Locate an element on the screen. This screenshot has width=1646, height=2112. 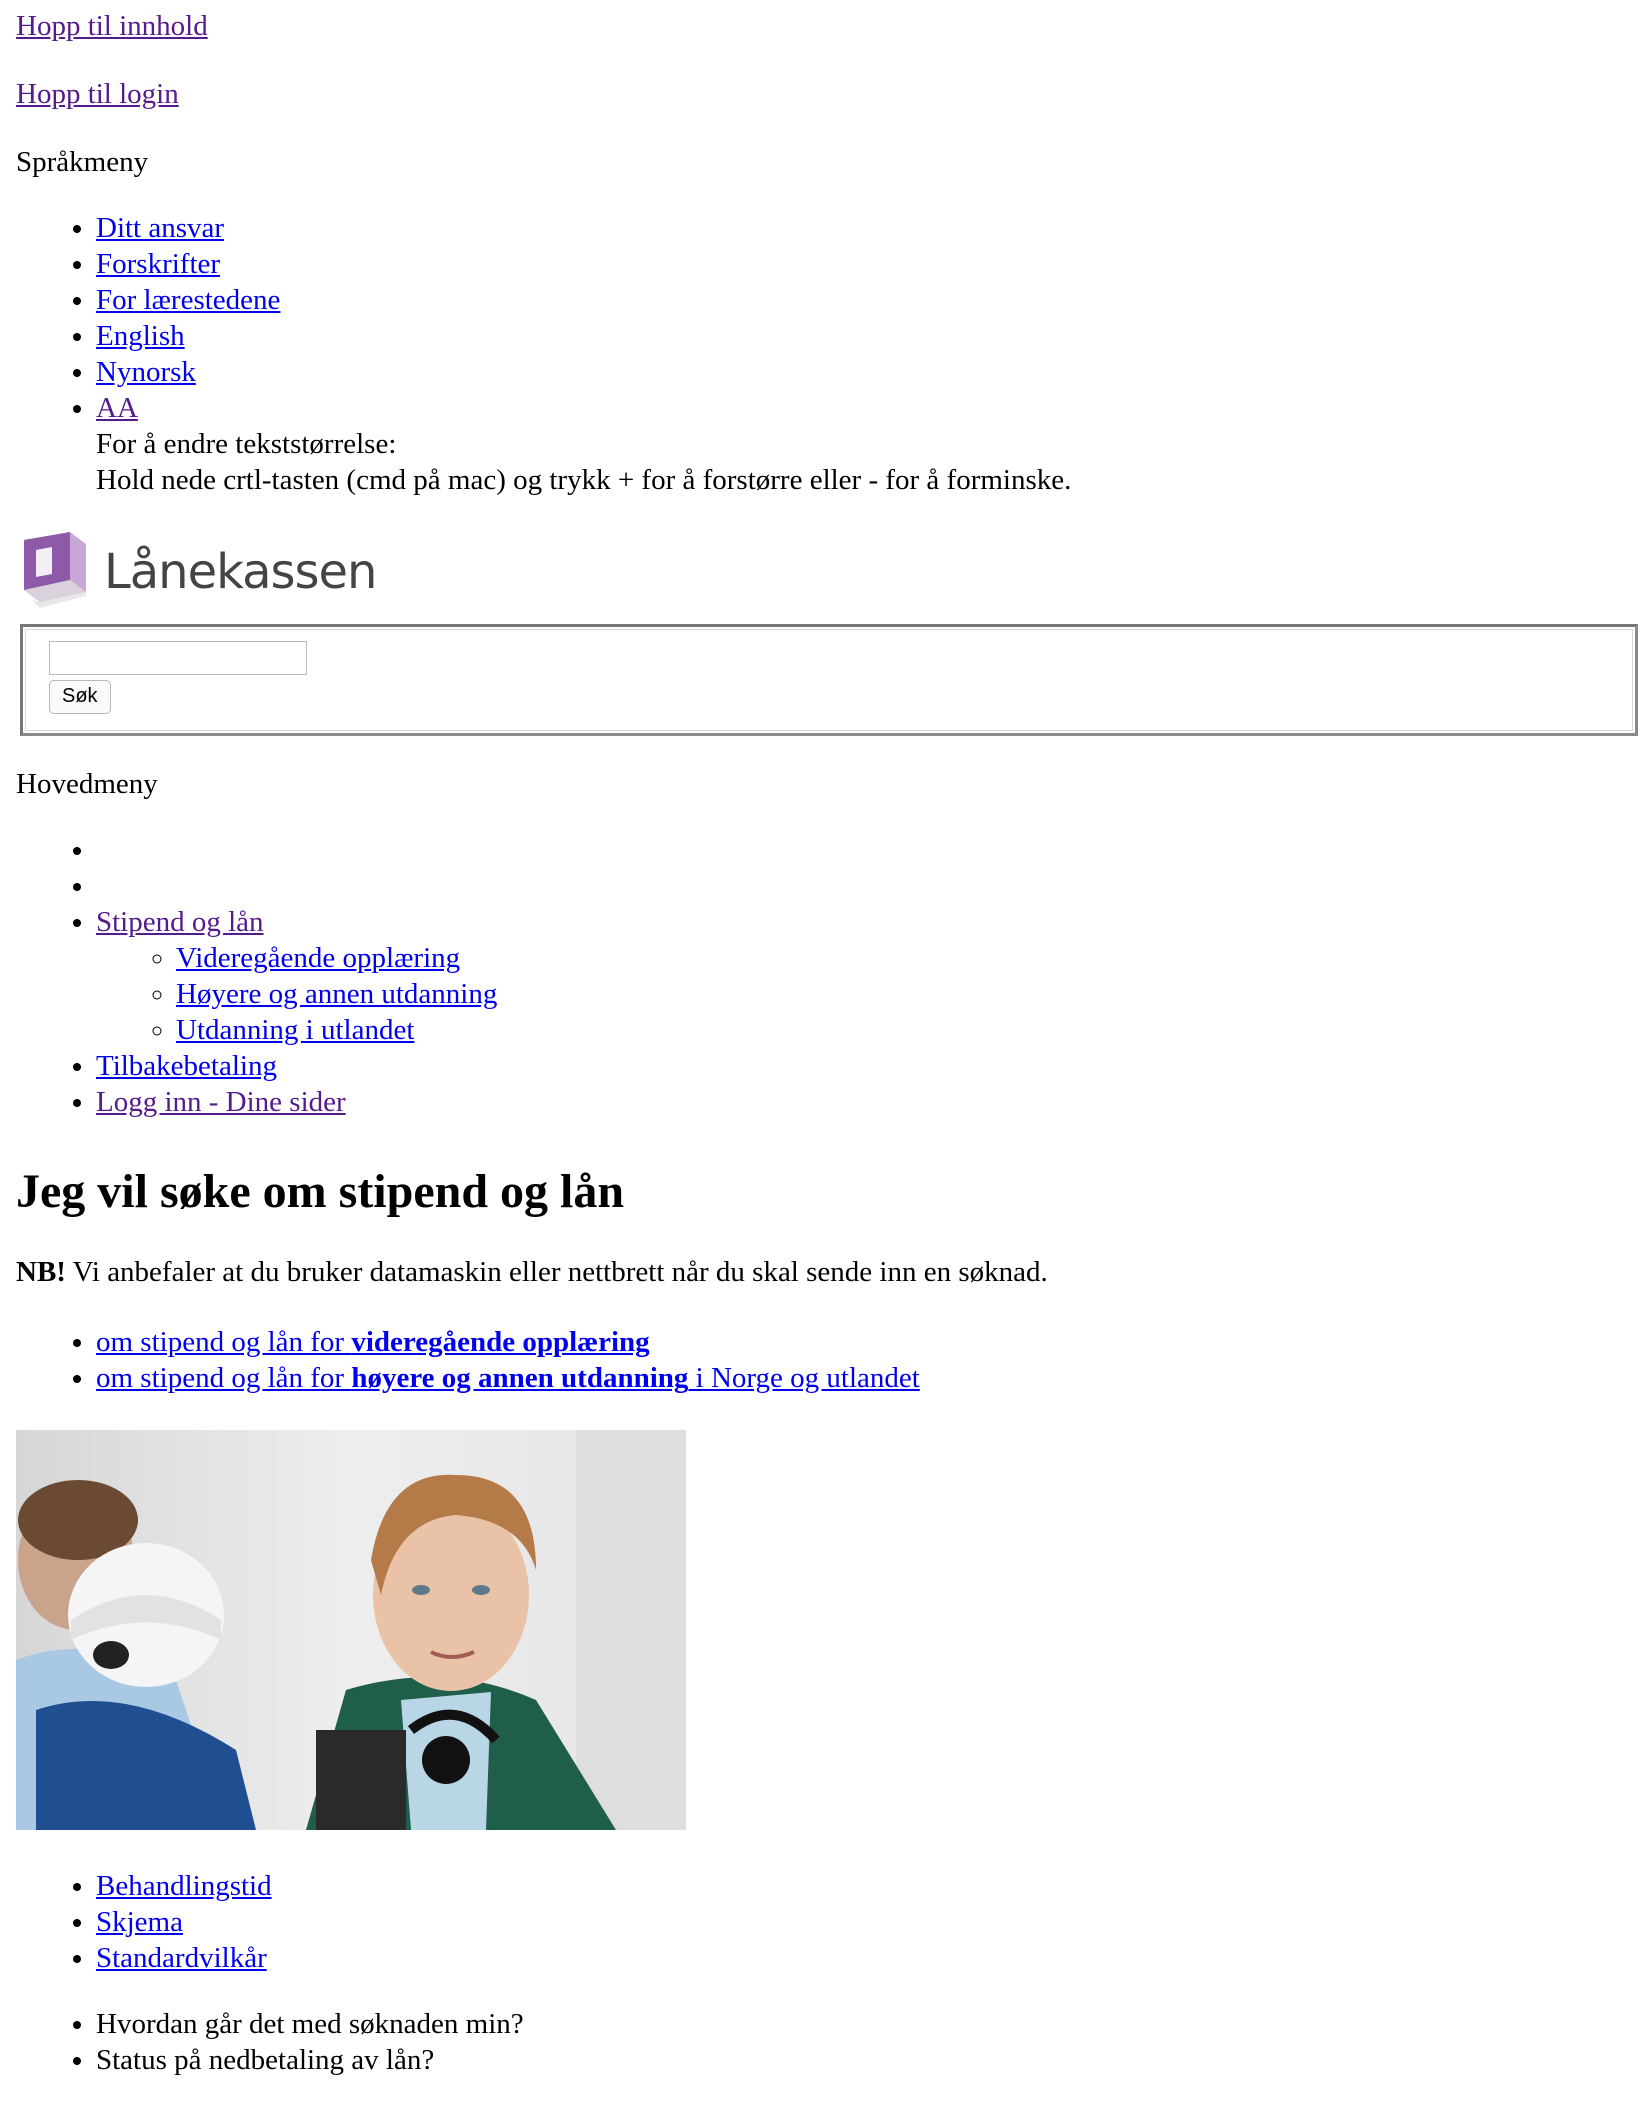
logo-text: Lånekassen is located at coordinates (240, 572).